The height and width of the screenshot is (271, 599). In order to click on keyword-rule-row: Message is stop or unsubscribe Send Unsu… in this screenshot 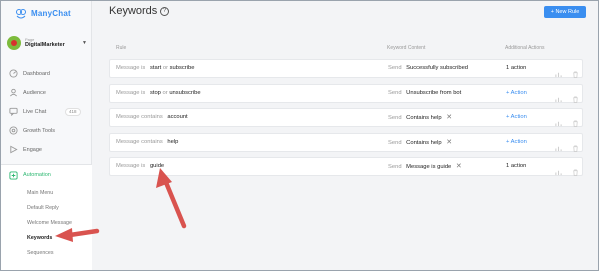, I will do `click(346, 93)`.